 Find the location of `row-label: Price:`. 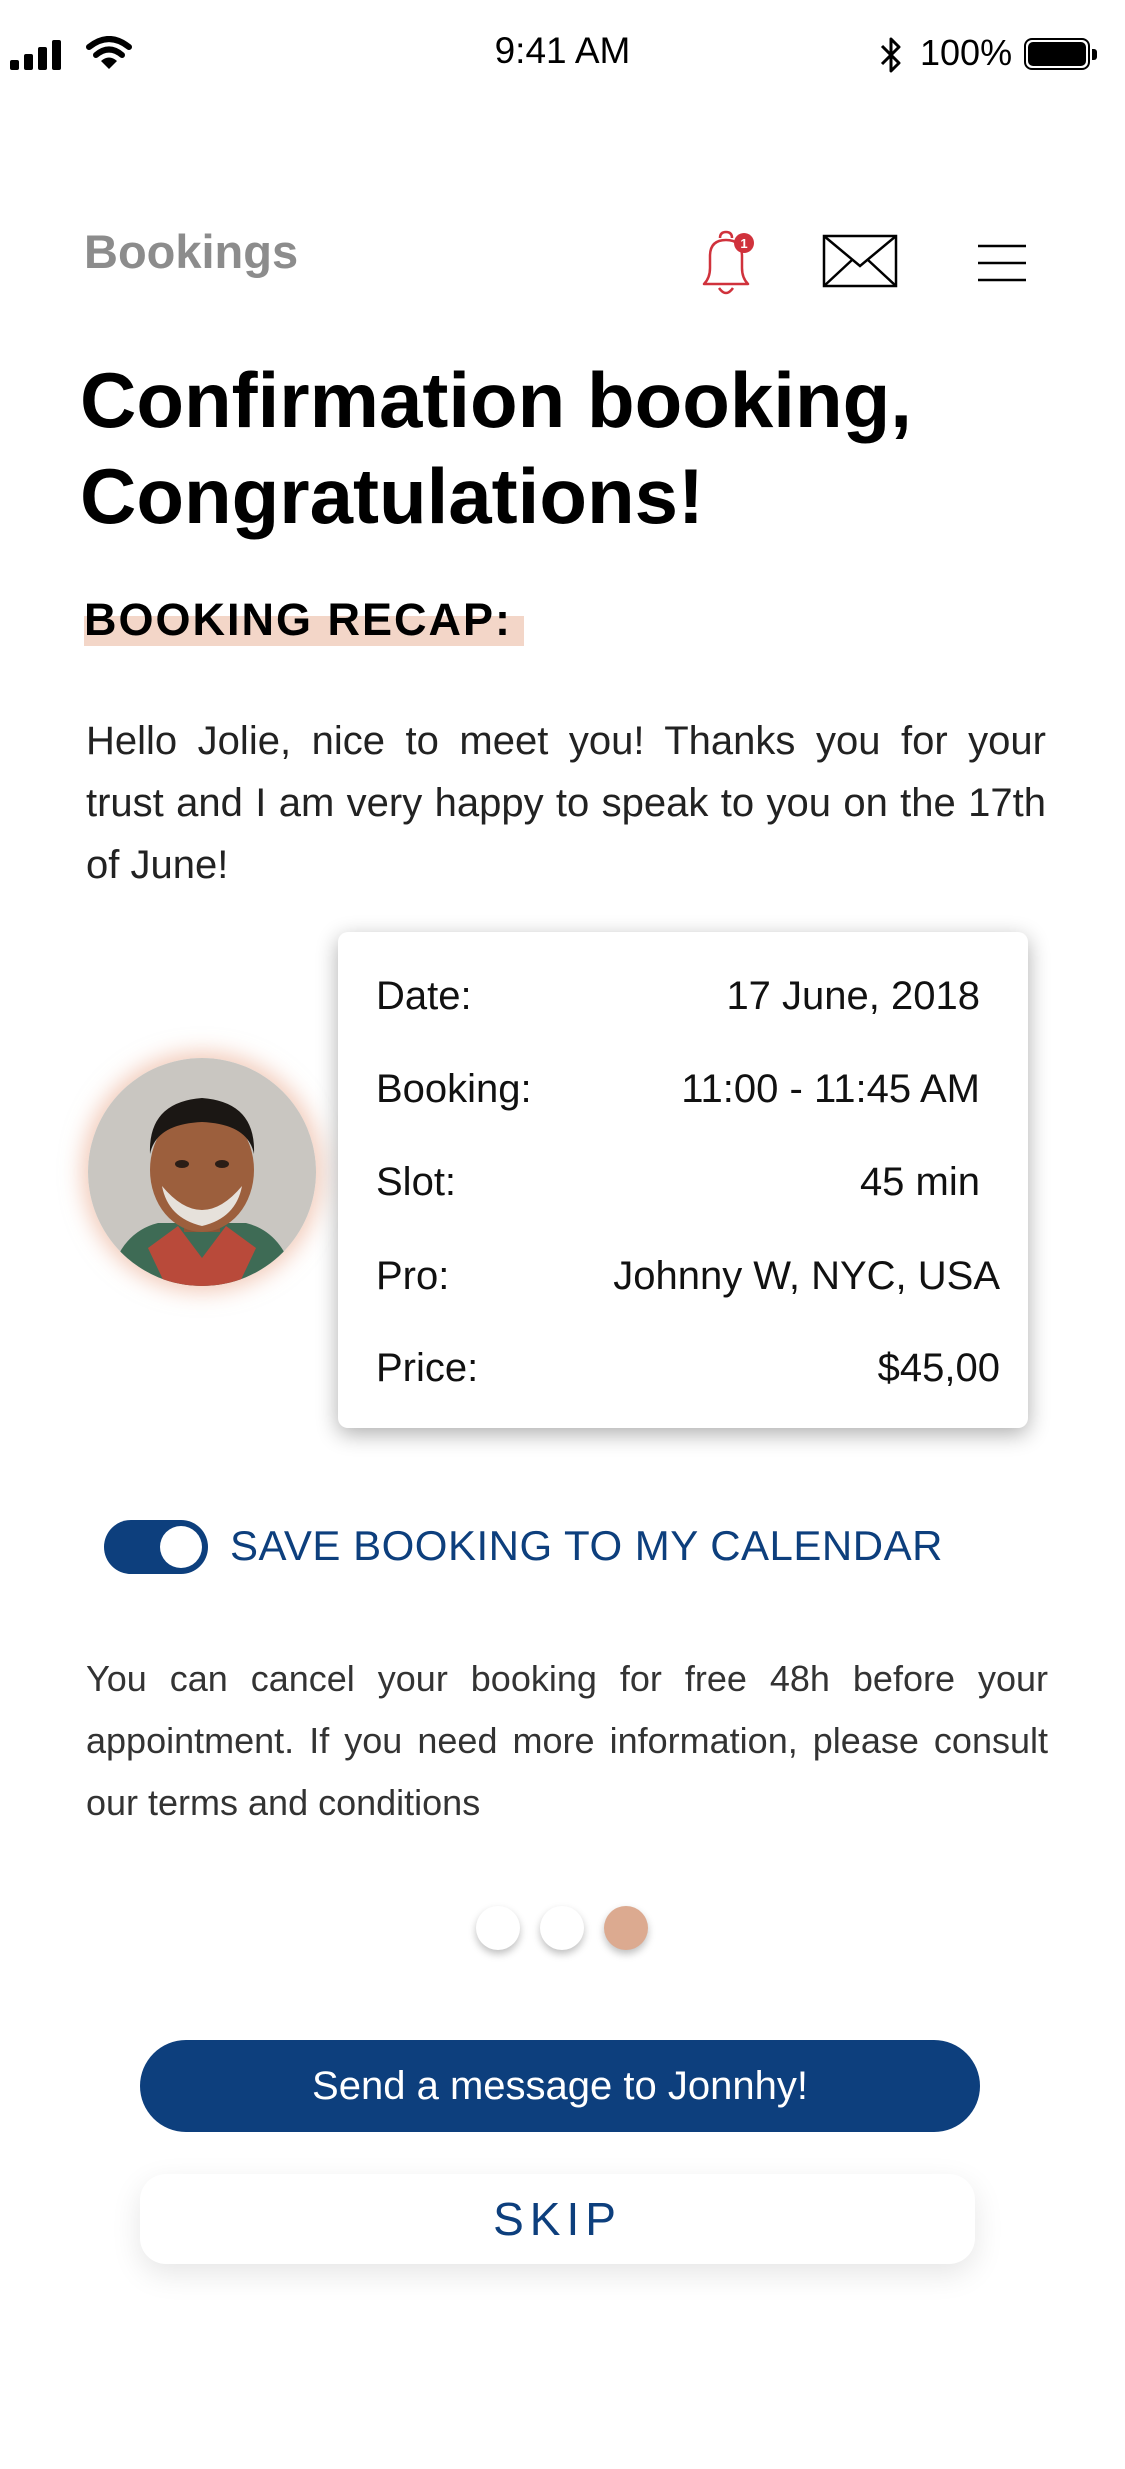

row-label: Price: is located at coordinates (427, 1368).